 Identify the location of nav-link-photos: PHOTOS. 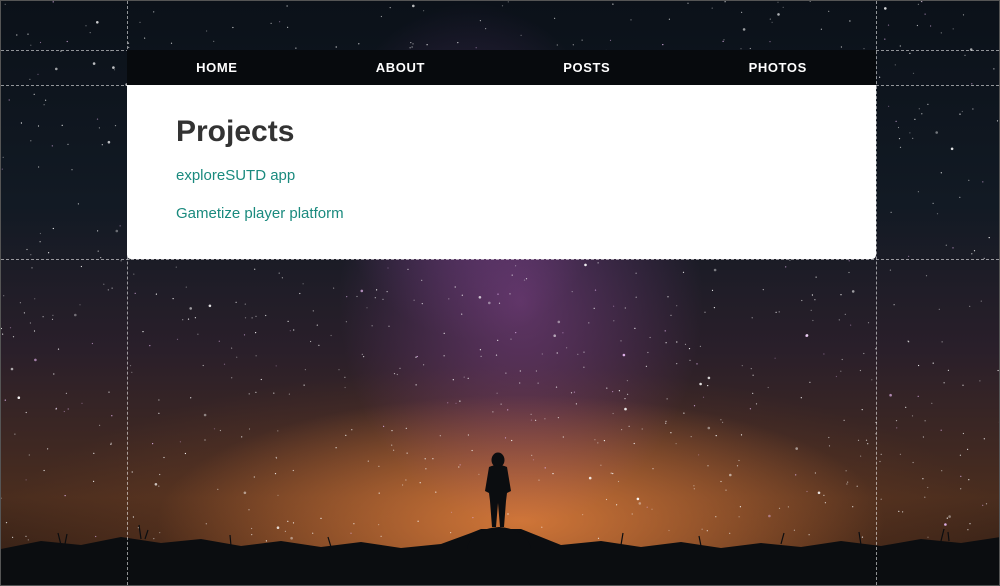
(778, 67).